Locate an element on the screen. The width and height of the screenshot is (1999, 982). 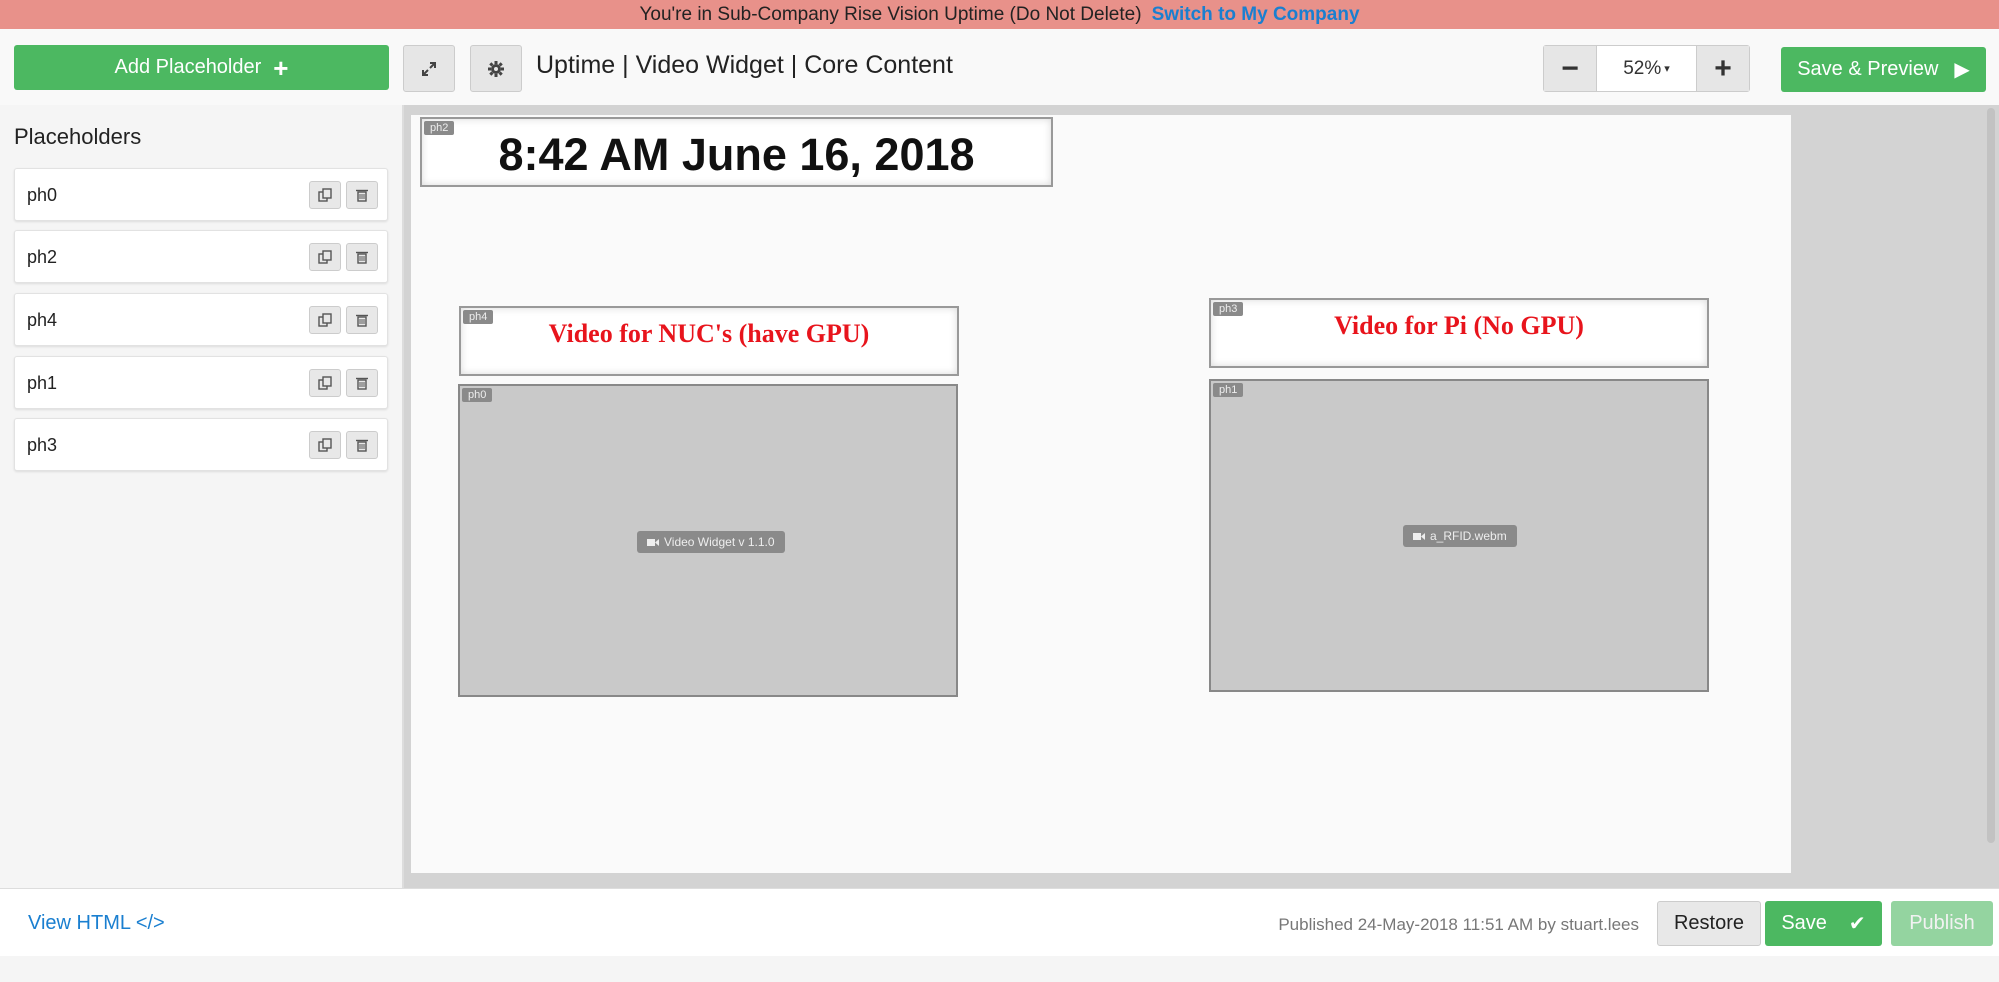
save-button: Save ✔ is located at coordinates (1823, 923).